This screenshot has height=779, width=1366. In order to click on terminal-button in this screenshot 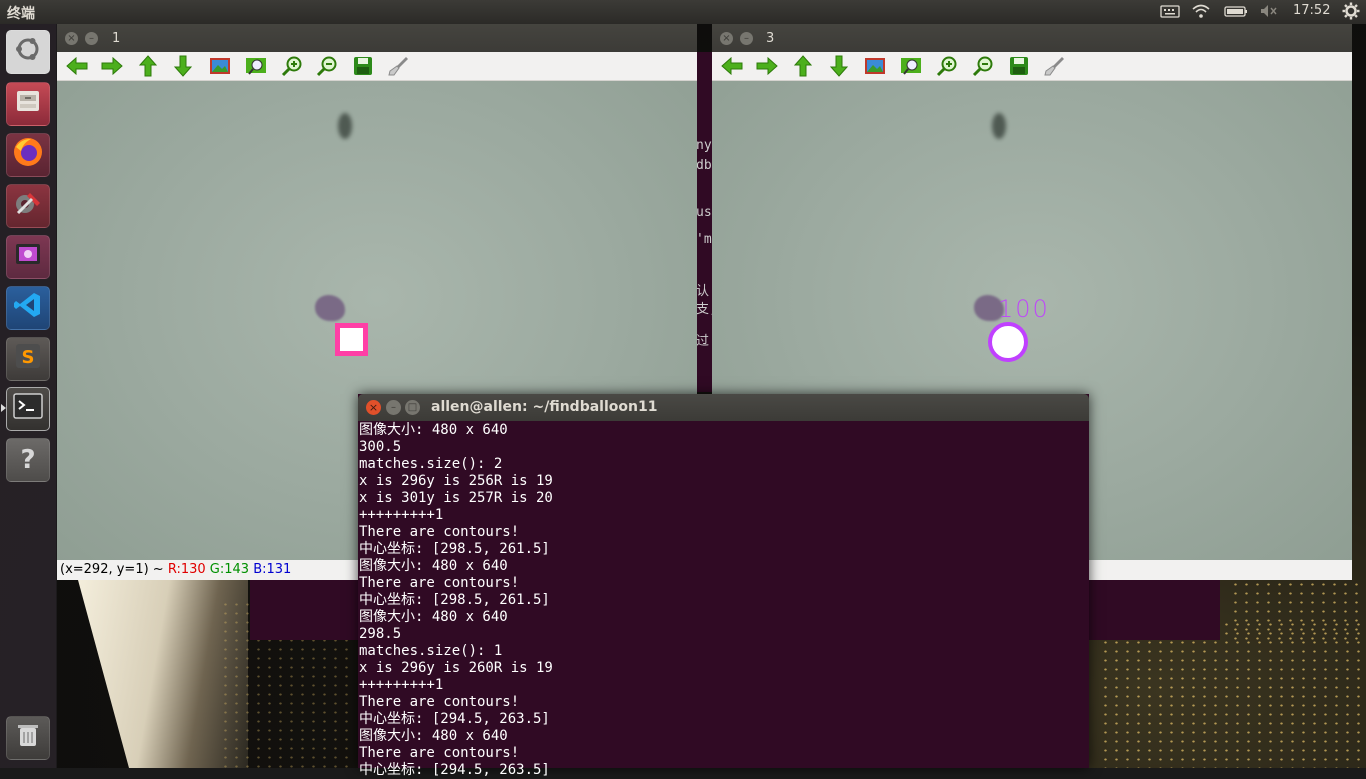, I will do `click(28, 409)`.